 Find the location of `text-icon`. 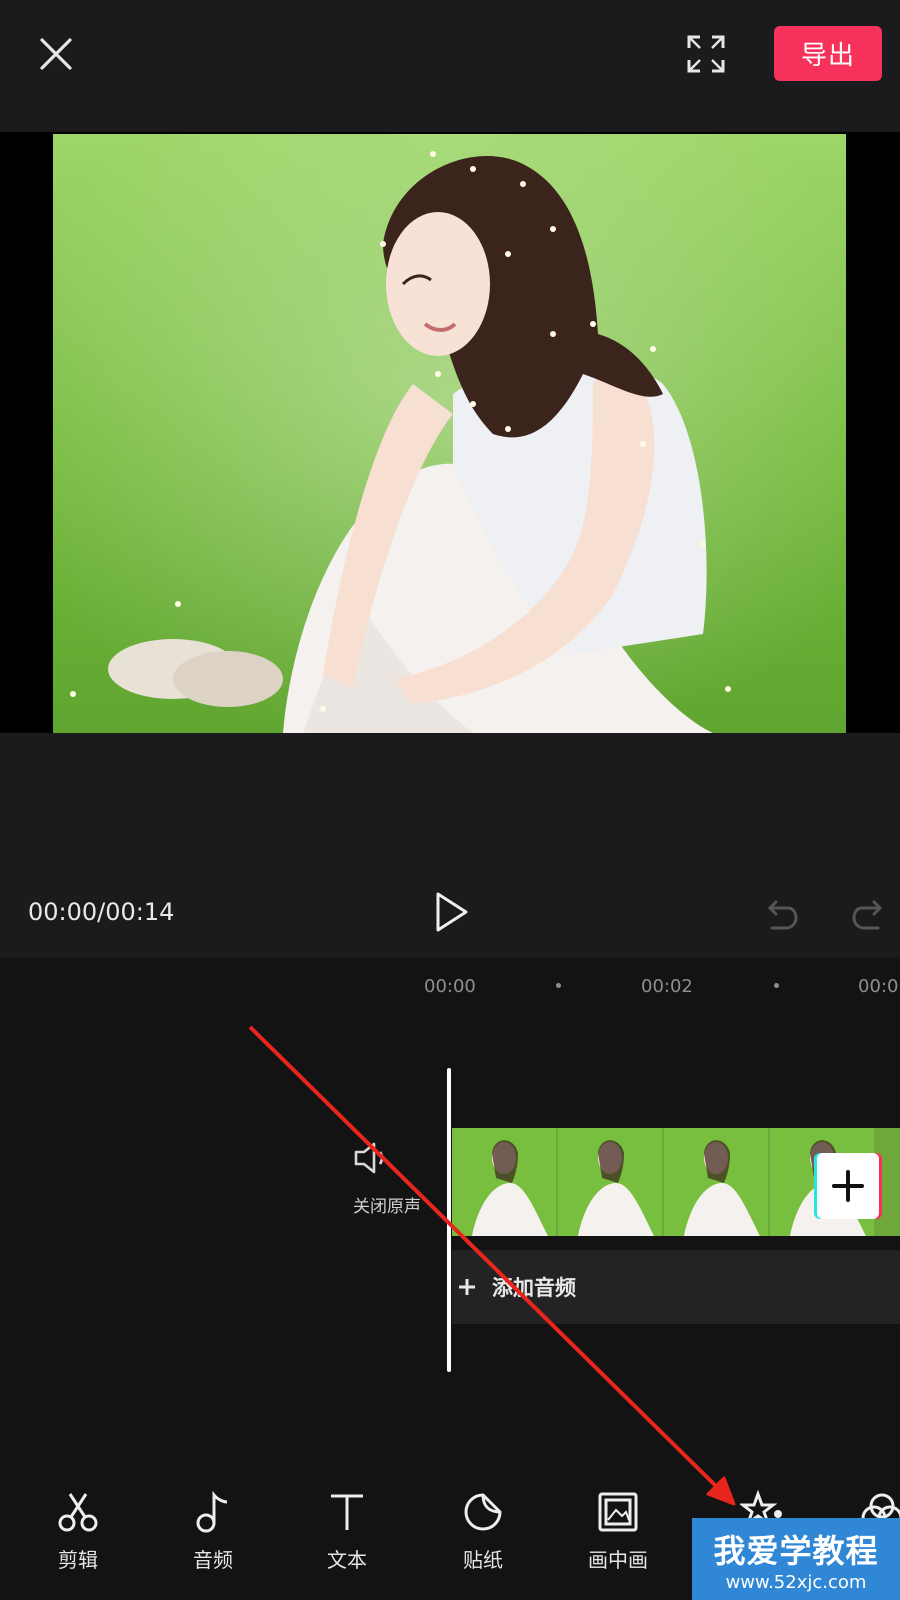

text-icon is located at coordinates (347, 1512).